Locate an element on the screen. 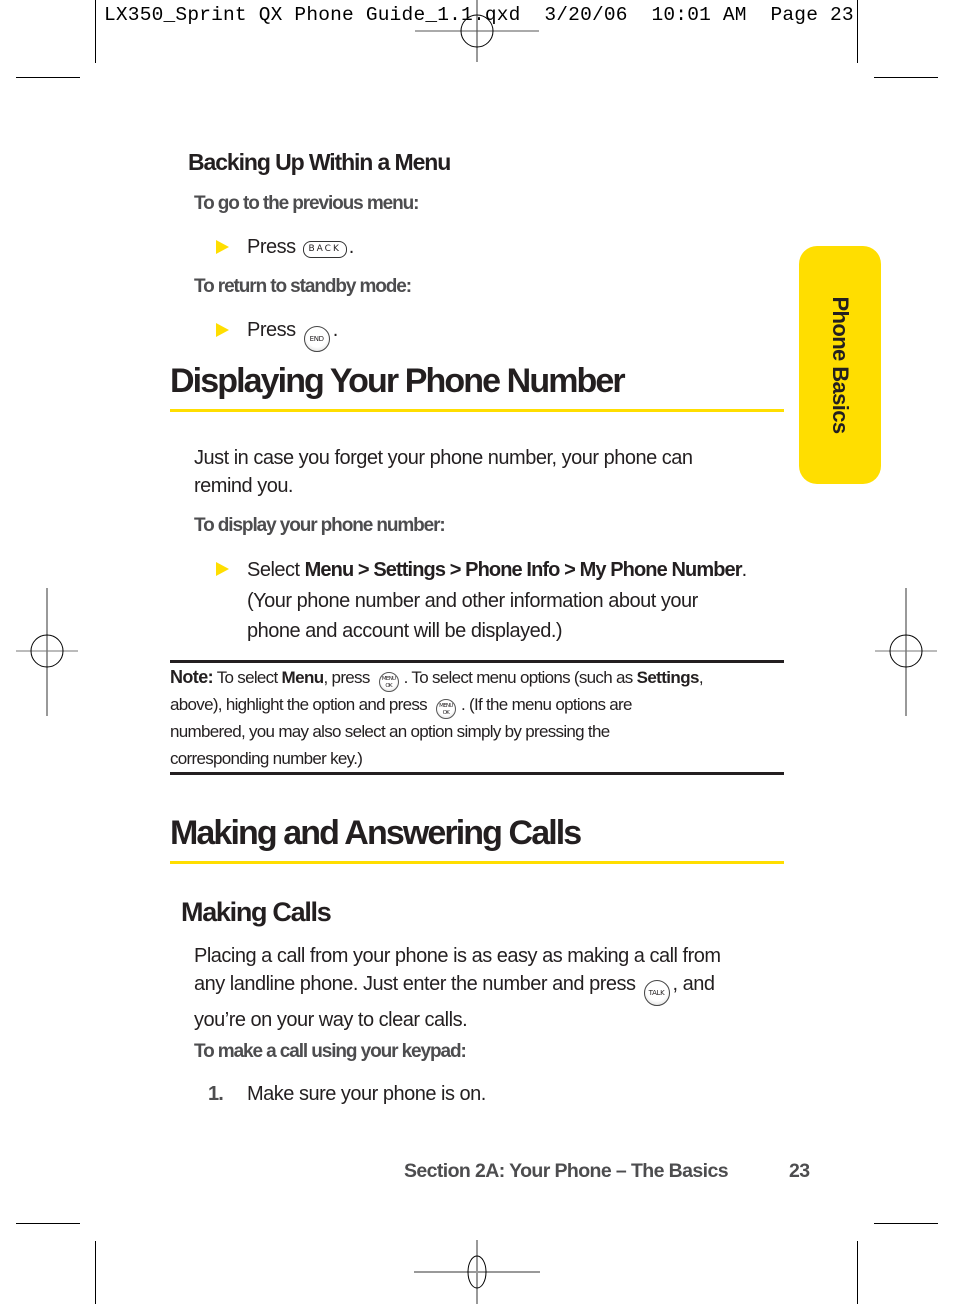  previous-menu-label: To go to the previous menu: is located at coordinates (306, 203).